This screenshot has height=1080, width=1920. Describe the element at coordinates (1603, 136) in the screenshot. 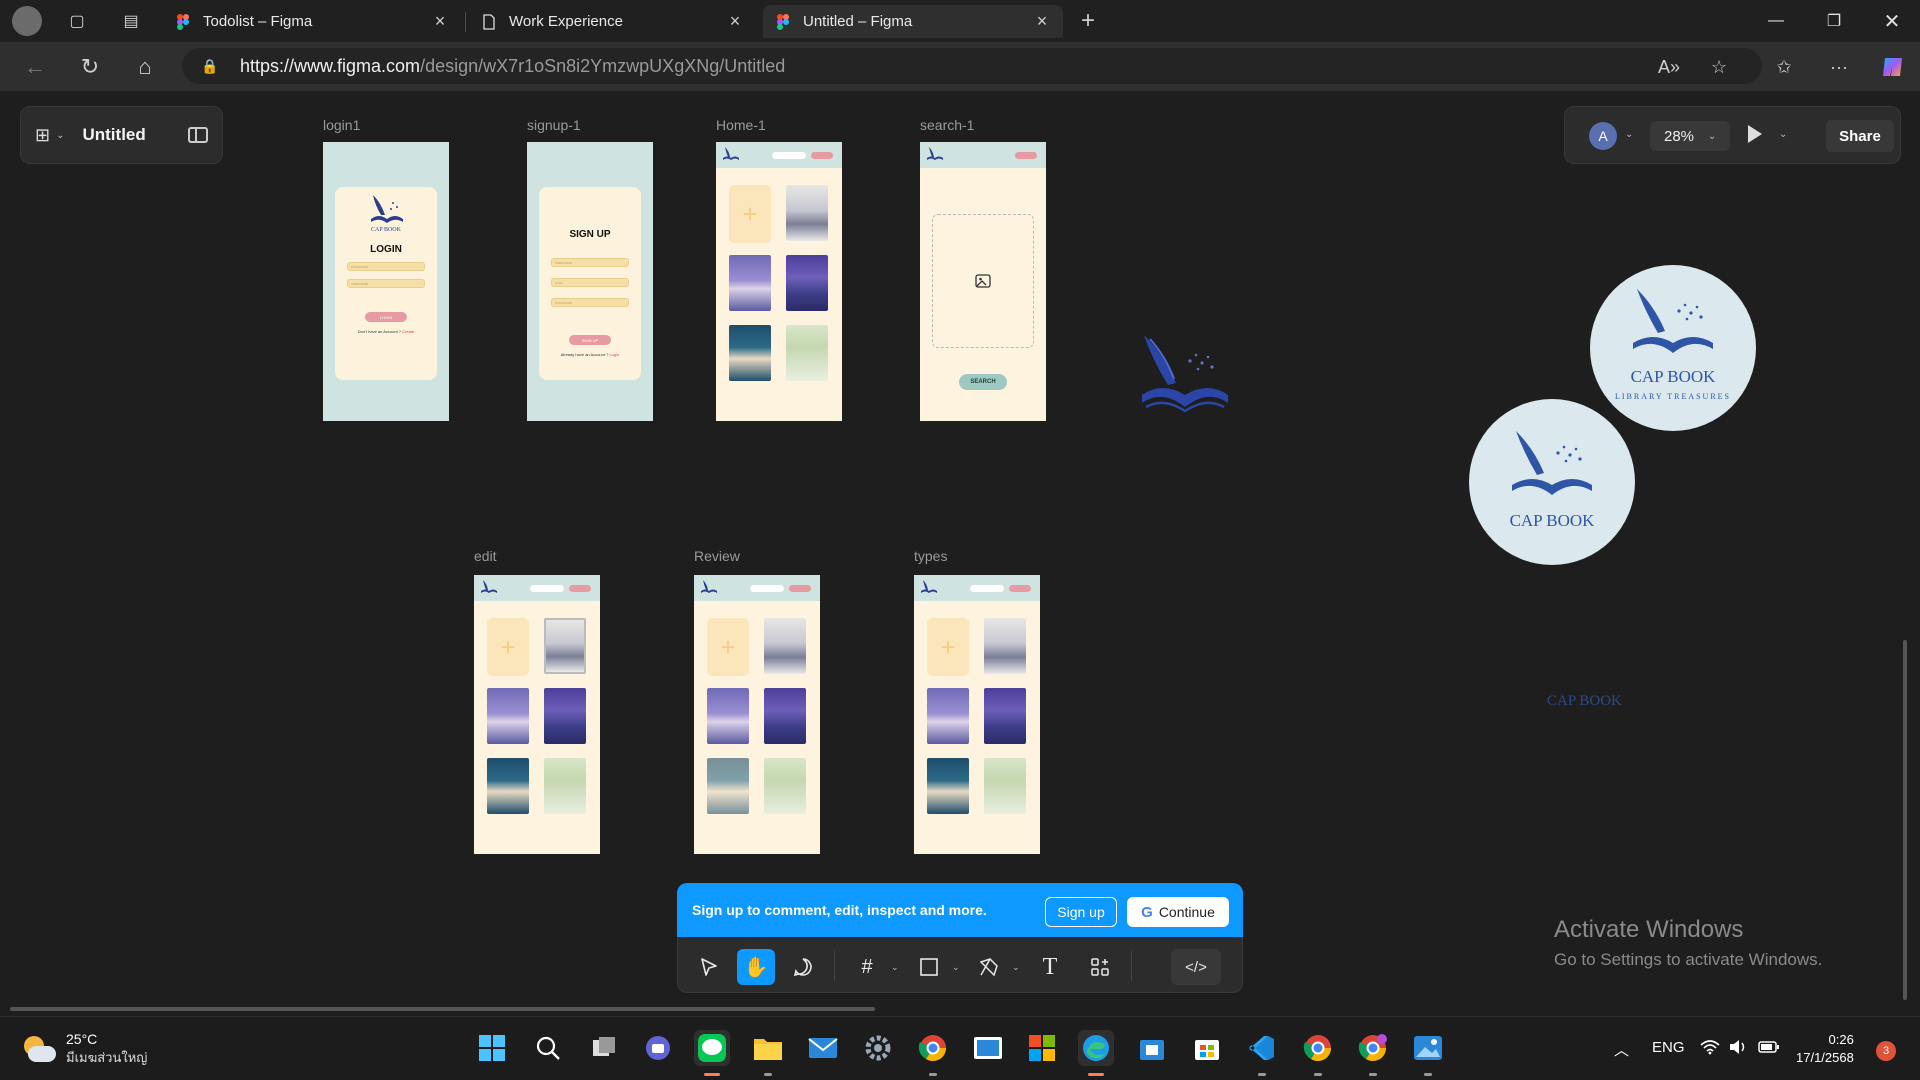

I see `avatar: A` at that location.